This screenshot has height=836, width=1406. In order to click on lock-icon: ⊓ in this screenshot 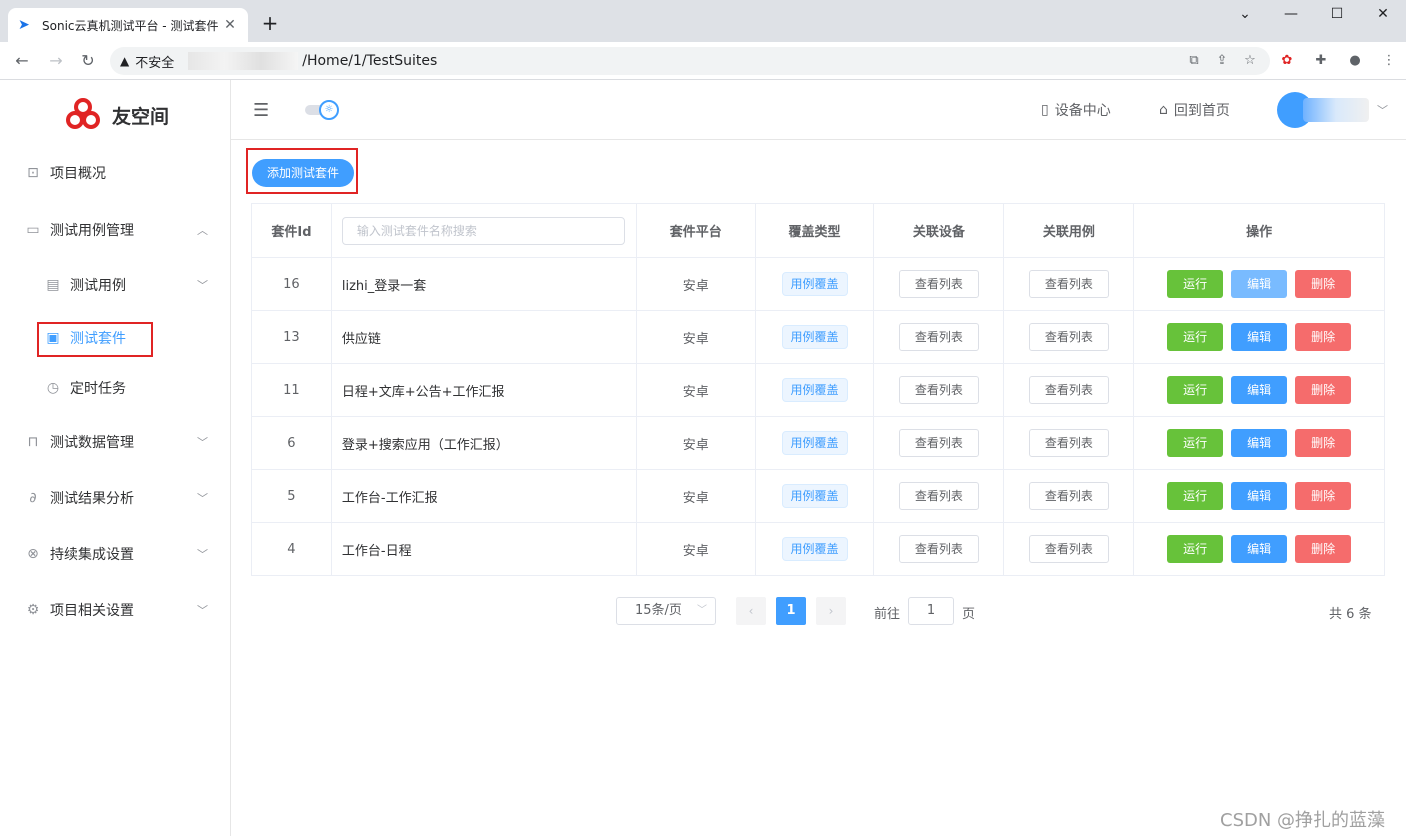, I will do `click(33, 442)`.